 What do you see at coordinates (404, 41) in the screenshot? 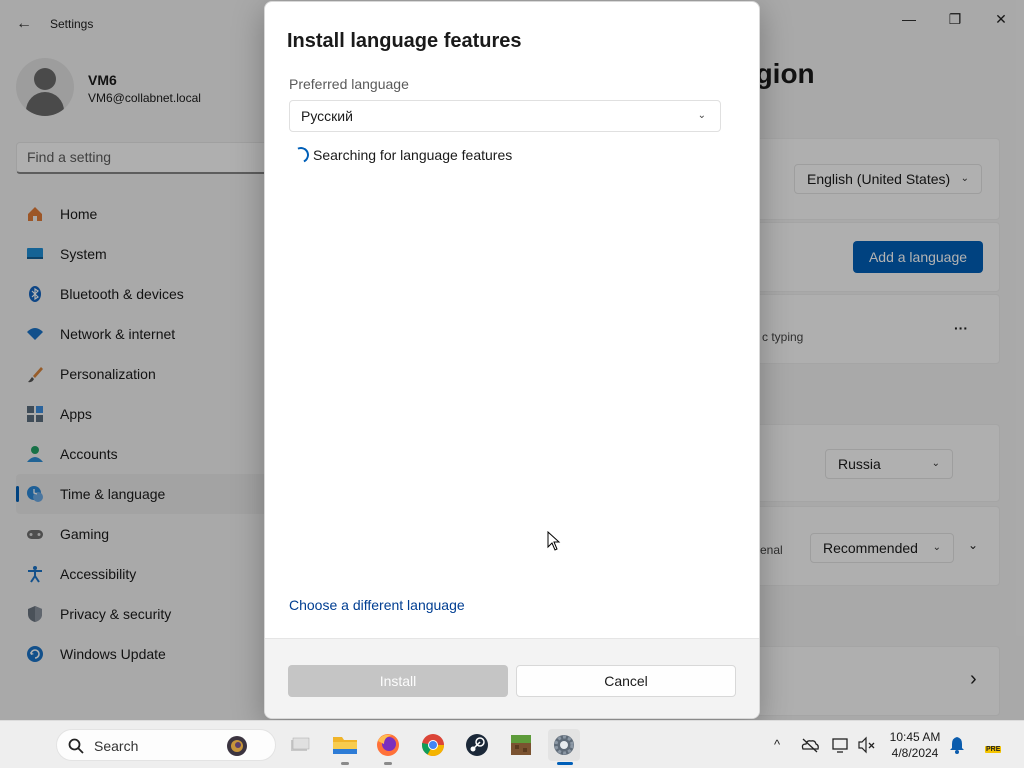
I see `dialog-title: Install language features` at bounding box center [404, 41].